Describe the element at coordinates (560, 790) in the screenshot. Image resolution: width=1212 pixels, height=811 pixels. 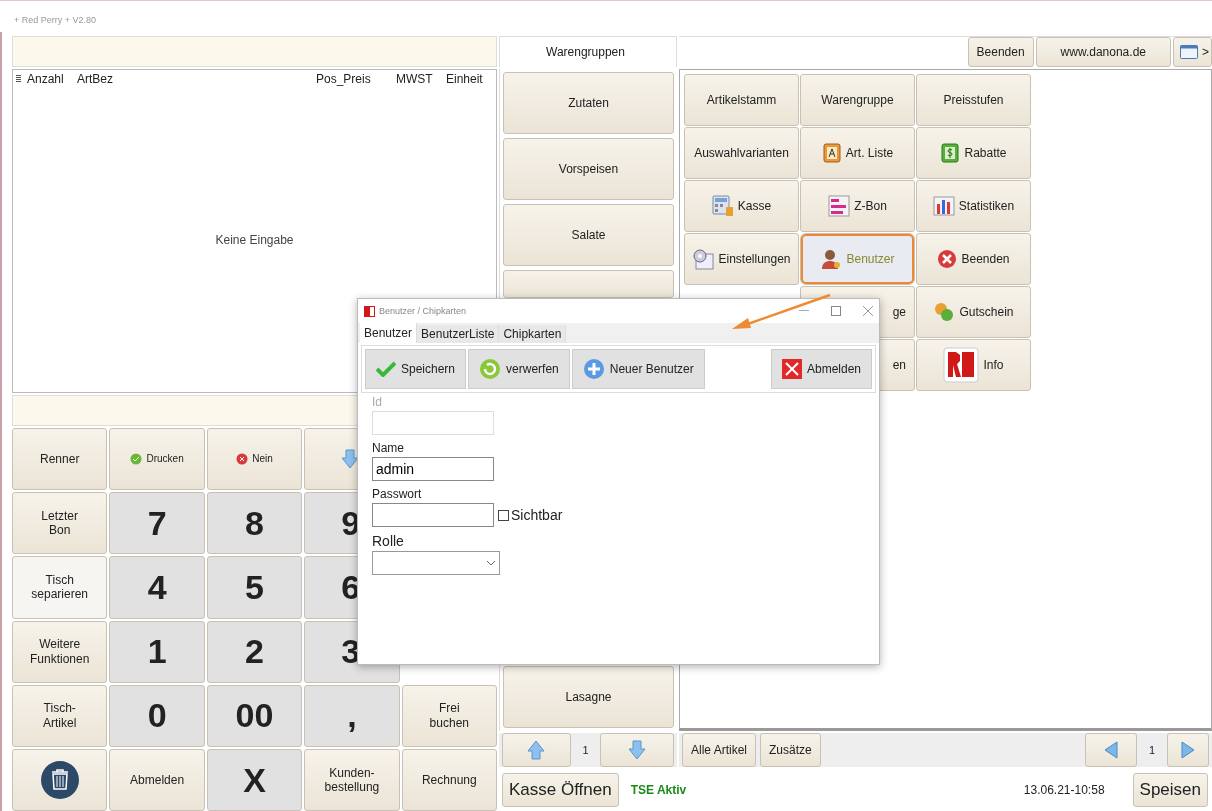
I see `open-drawer-button: Kasse Öffnen` at that location.